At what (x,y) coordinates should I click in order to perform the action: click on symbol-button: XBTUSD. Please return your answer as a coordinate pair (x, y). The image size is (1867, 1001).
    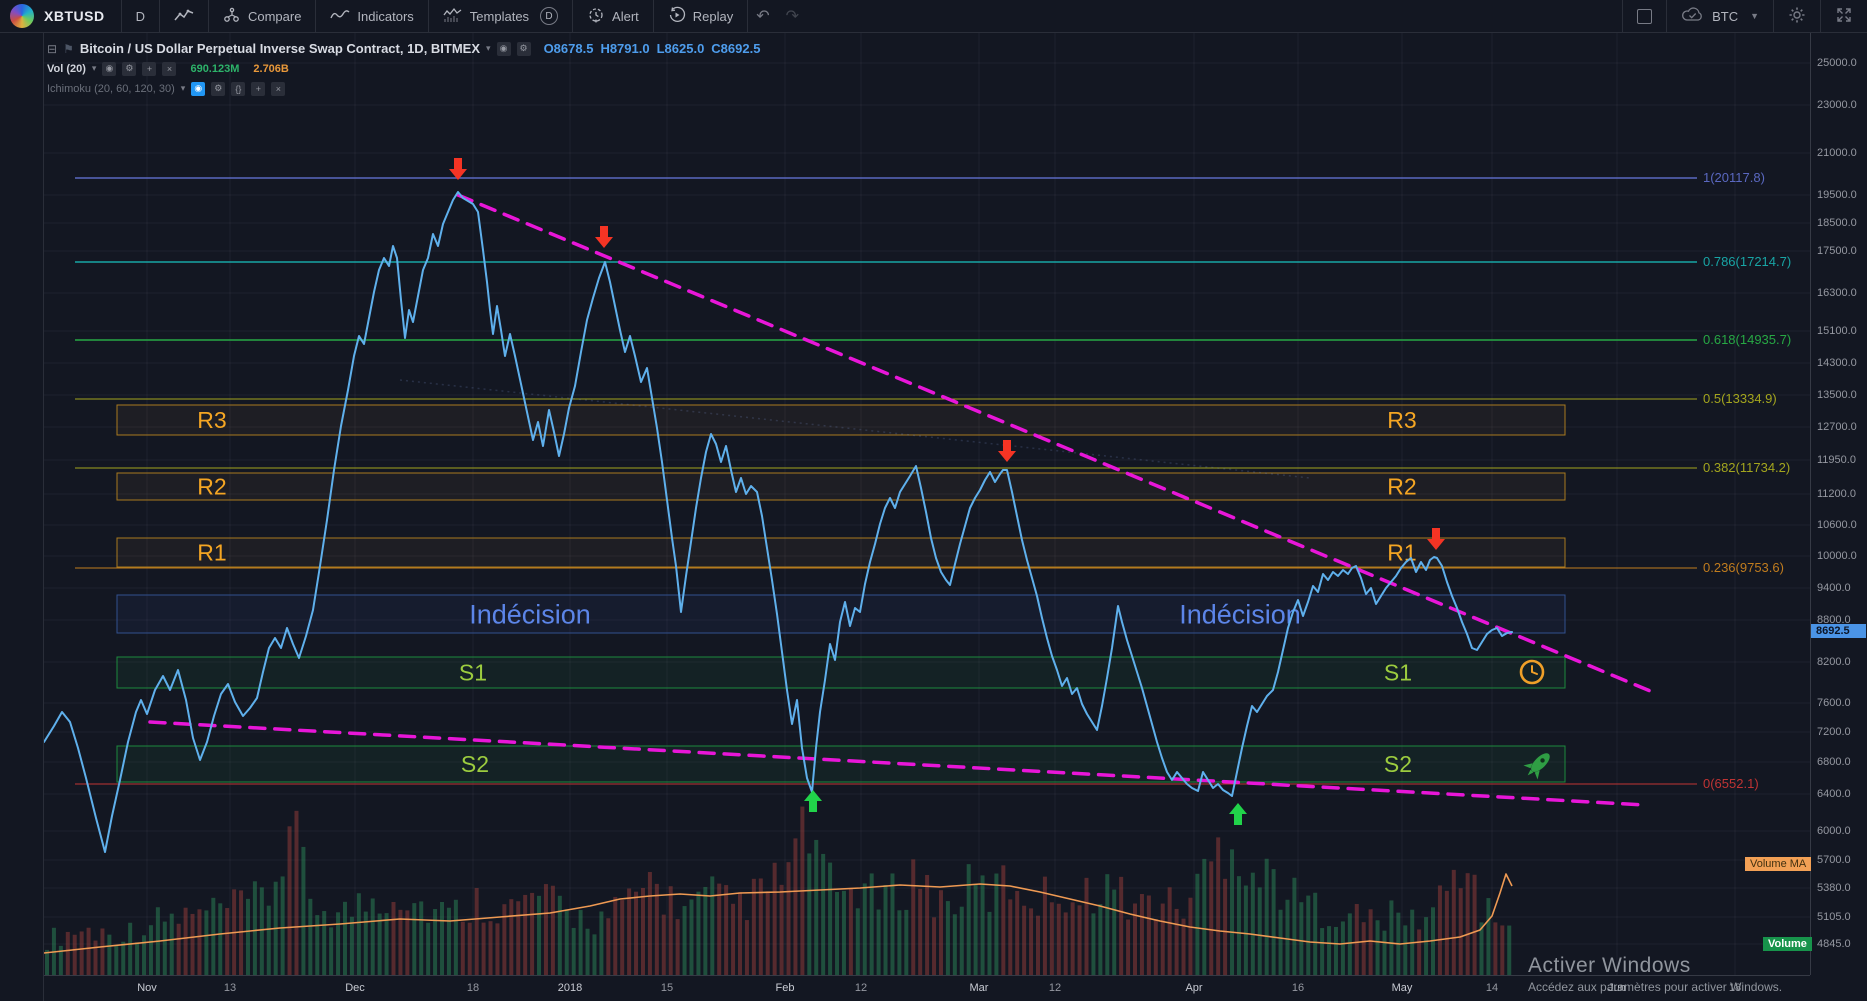
    Looking at the image, I should click on (74, 16).